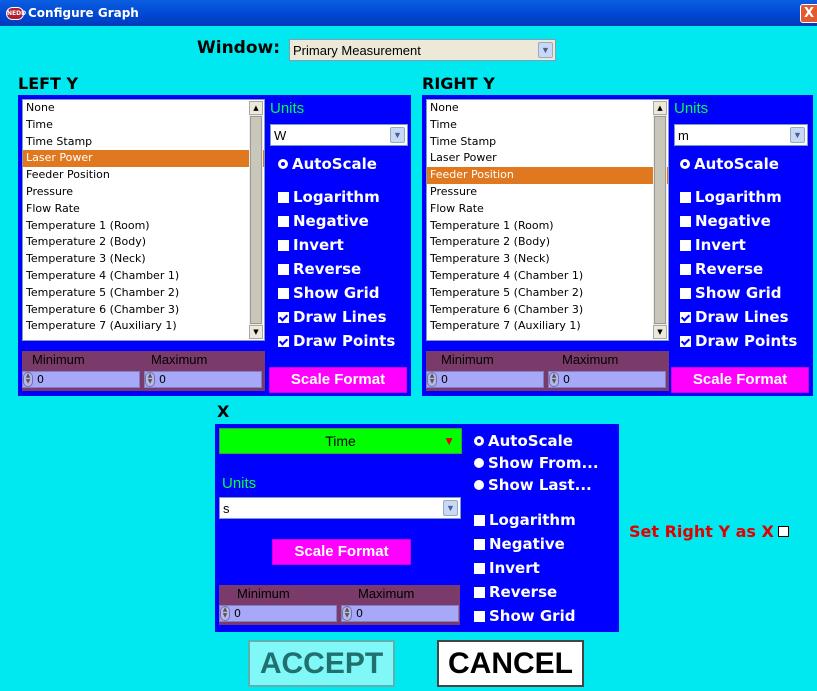 The image size is (817, 691). Describe the element at coordinates (341, 552) in the screenshot. I see `x-scale-format-button: Scale Format` at that location.